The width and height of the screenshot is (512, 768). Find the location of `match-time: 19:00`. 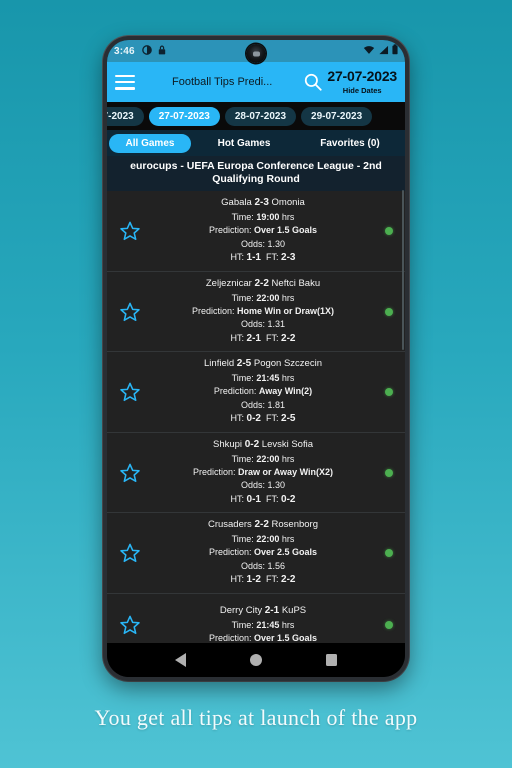

match-time: 19:00 is located at coordinates (268, 217).